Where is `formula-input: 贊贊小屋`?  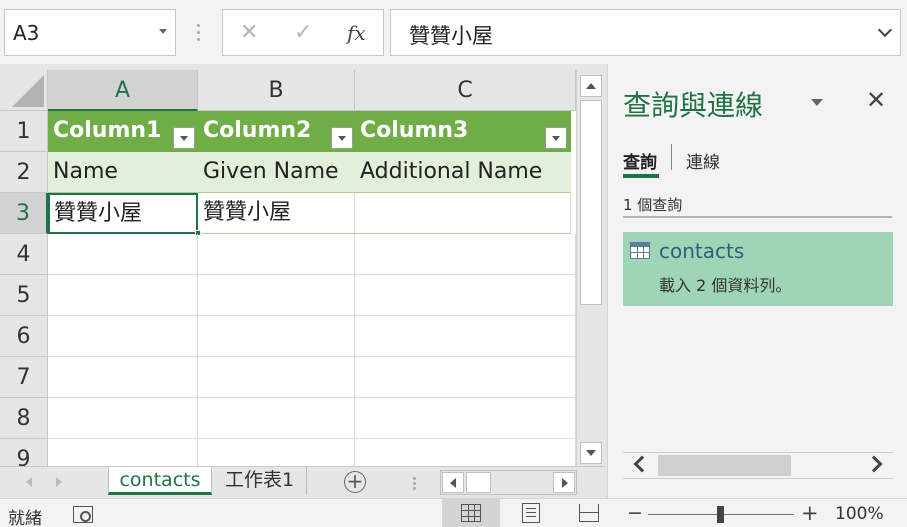 formula-input: 贊贊小屋 is located at coordinates (645, 32).